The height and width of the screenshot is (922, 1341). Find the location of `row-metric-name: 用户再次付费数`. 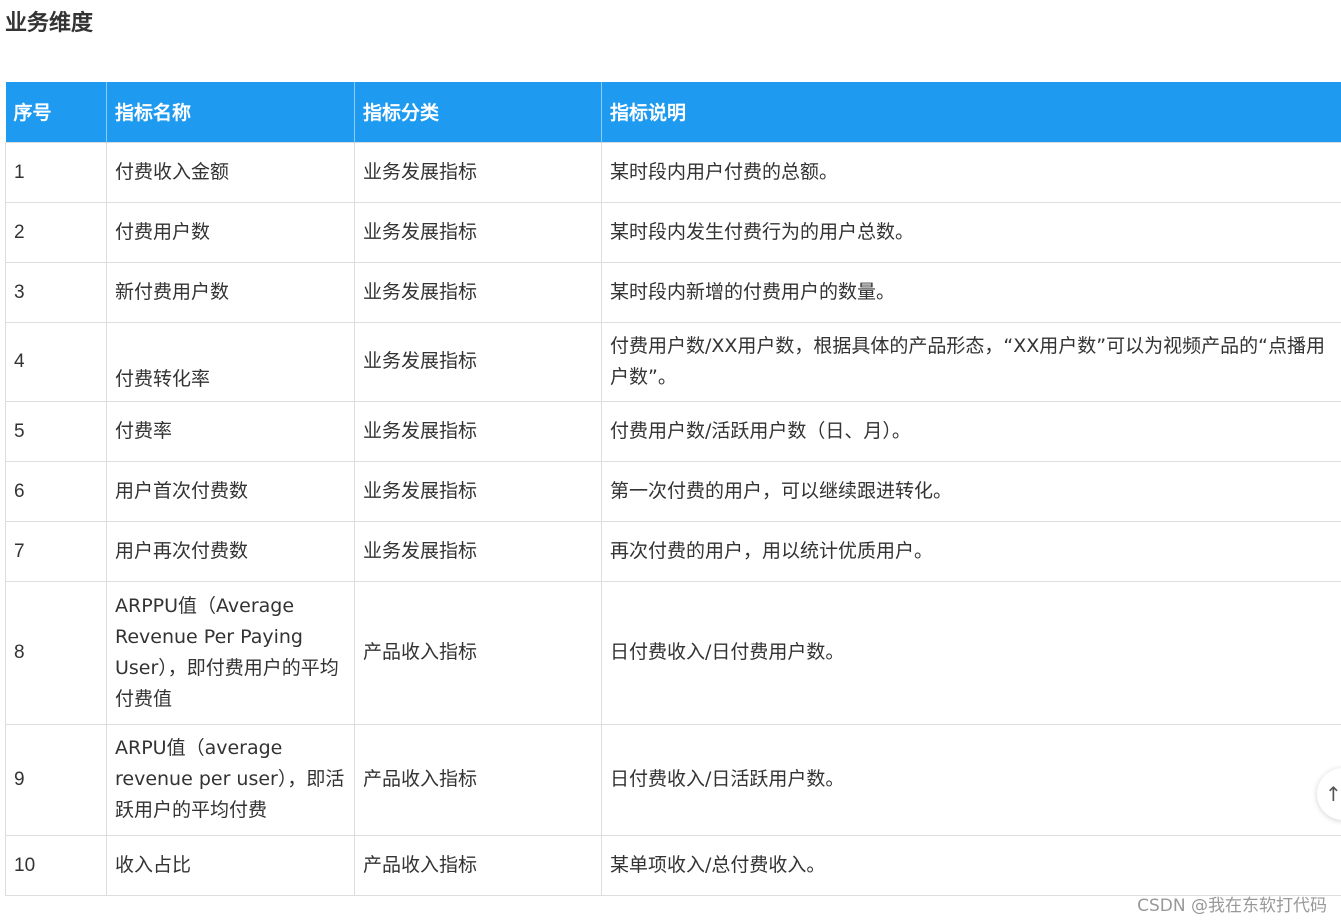

row-metric-name: 用户再次付费数 is located at coordinates (230, 551).